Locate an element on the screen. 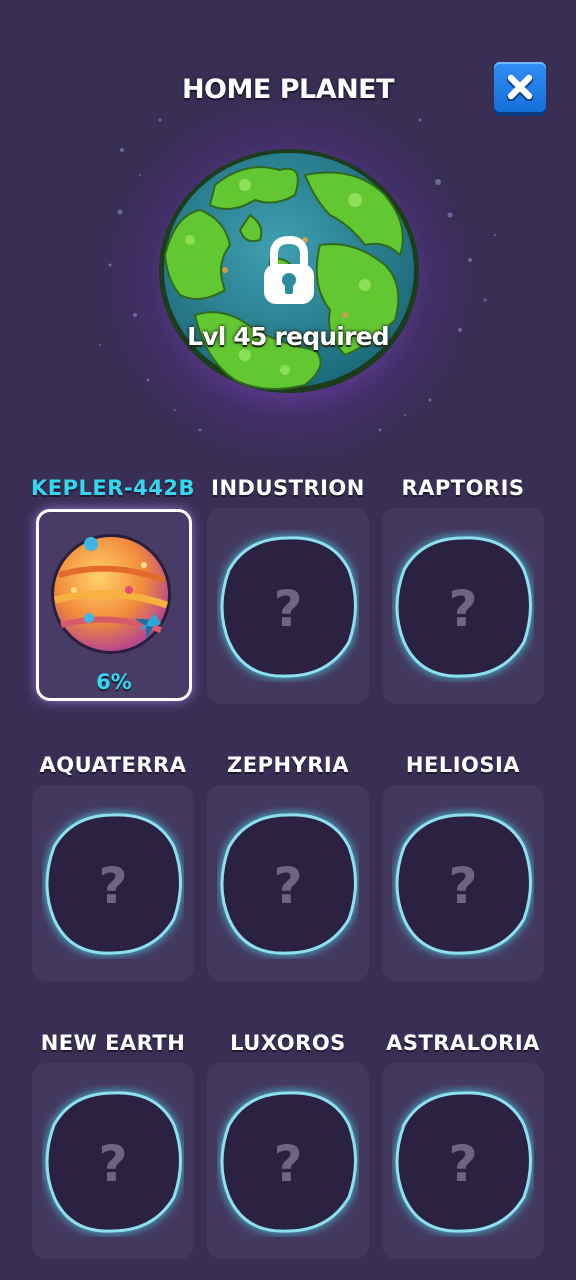  planet-name: ZEPHYRIA is located at coordinates (288, 765).